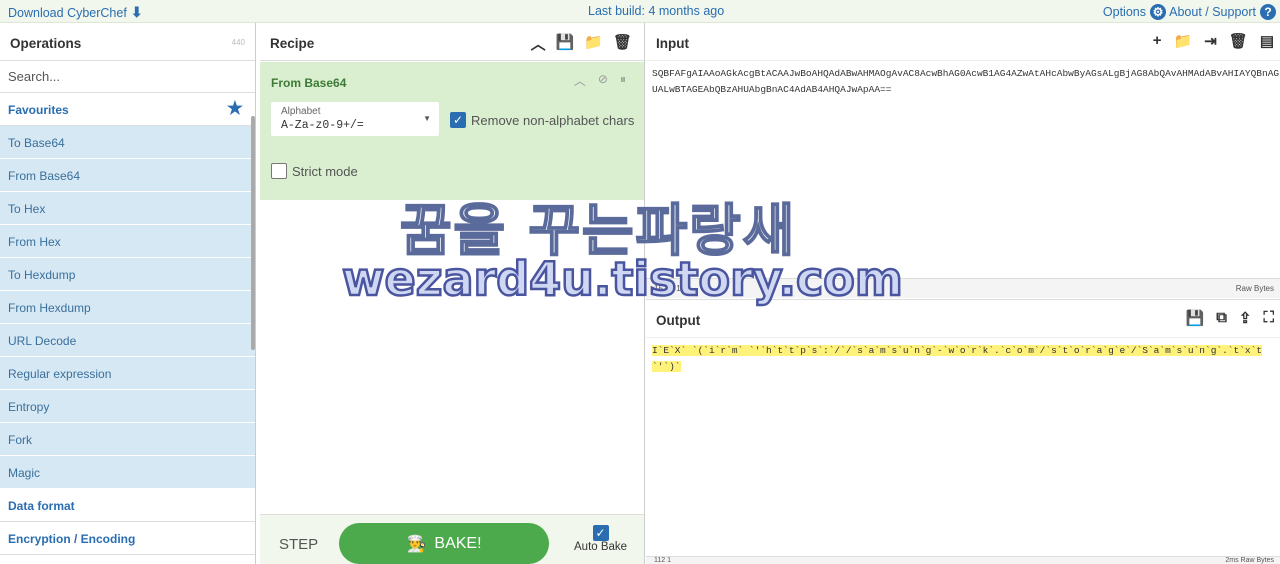 This screenshot has width=1280, height=564. Describe the element at coordinates (458, 543) in the screenshot. I see `bake-label: BAKE!` at that location.